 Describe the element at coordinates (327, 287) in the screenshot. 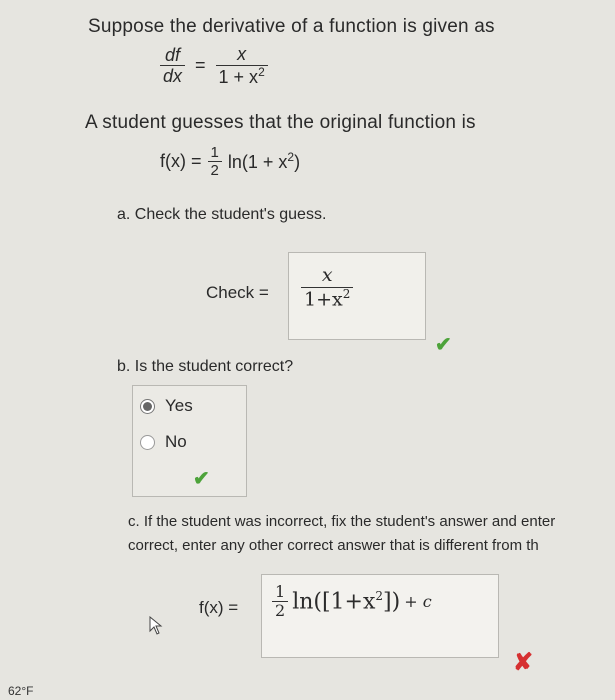

I see `check-answer-math: x 1+x2` at that location.